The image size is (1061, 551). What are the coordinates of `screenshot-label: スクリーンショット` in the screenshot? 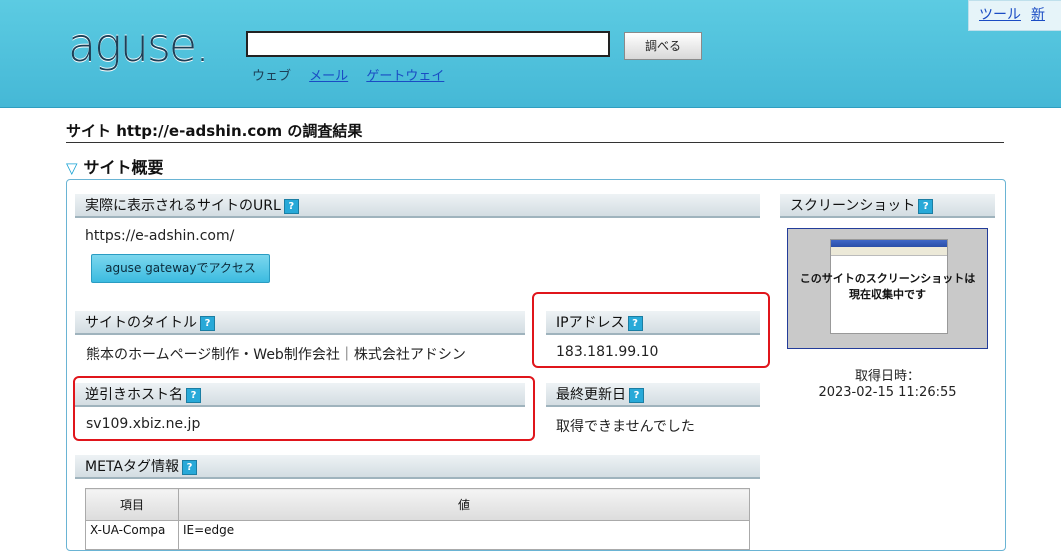 It's located at (853, 206).